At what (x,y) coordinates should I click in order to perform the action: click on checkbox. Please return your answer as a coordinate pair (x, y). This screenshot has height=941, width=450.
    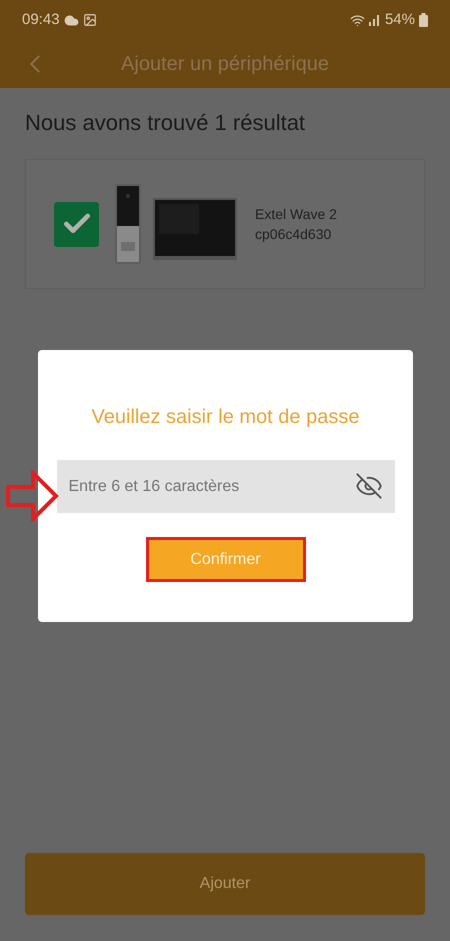
    Looking at the image, I should click on (76, 224).